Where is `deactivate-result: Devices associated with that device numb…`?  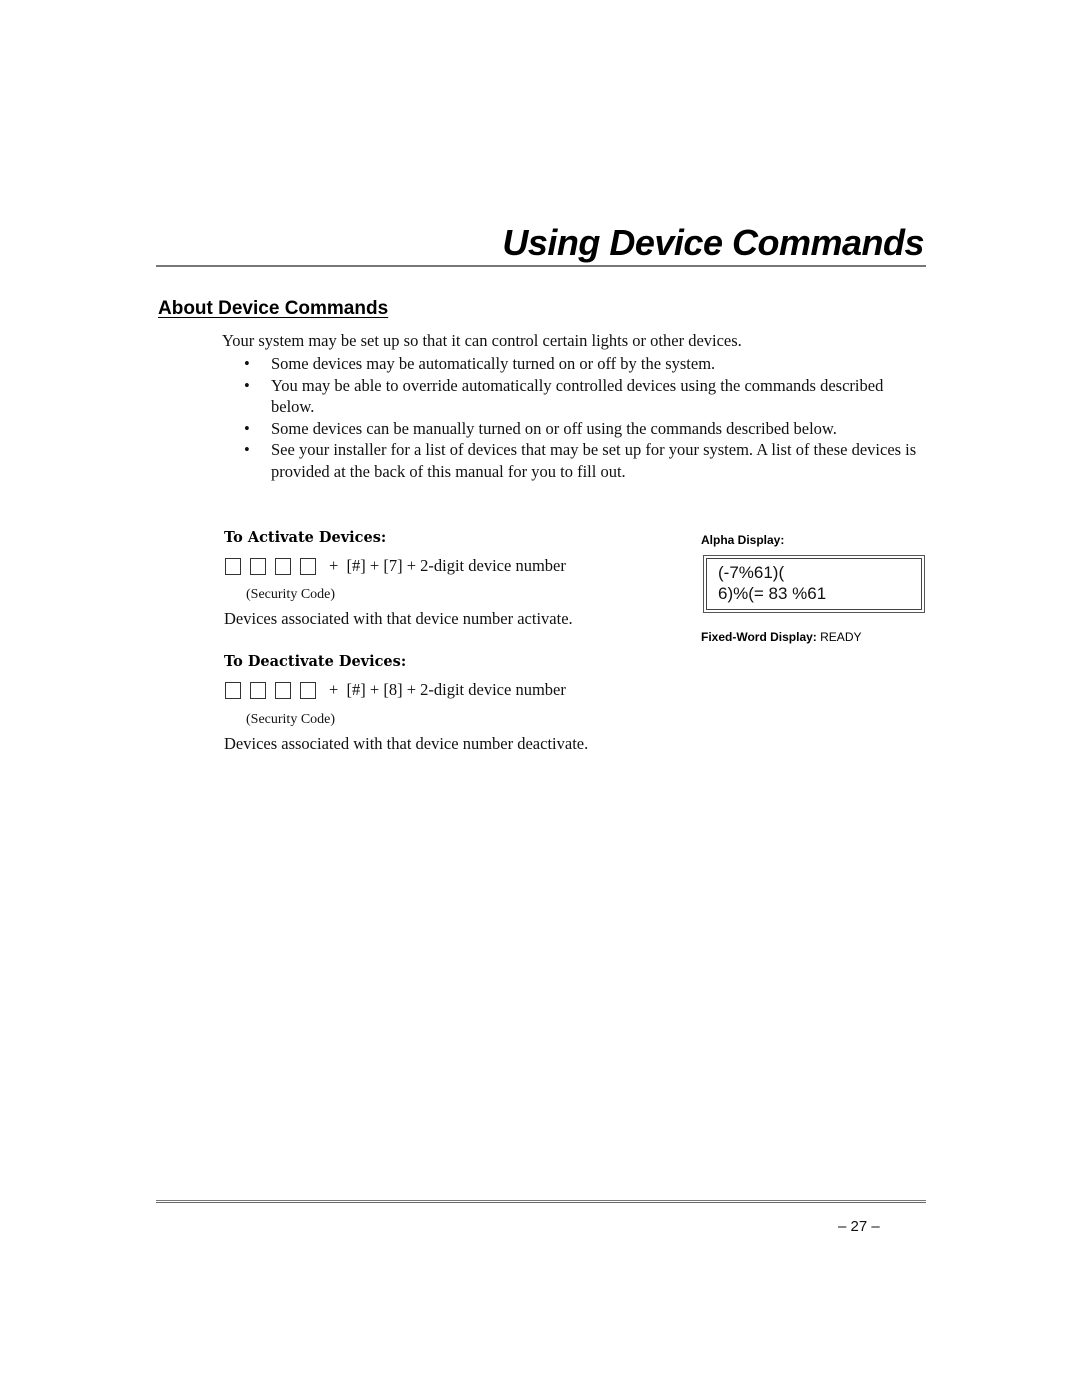
deactivate-result: Devices associated with that device numb… is located at coordinates (406, 743).